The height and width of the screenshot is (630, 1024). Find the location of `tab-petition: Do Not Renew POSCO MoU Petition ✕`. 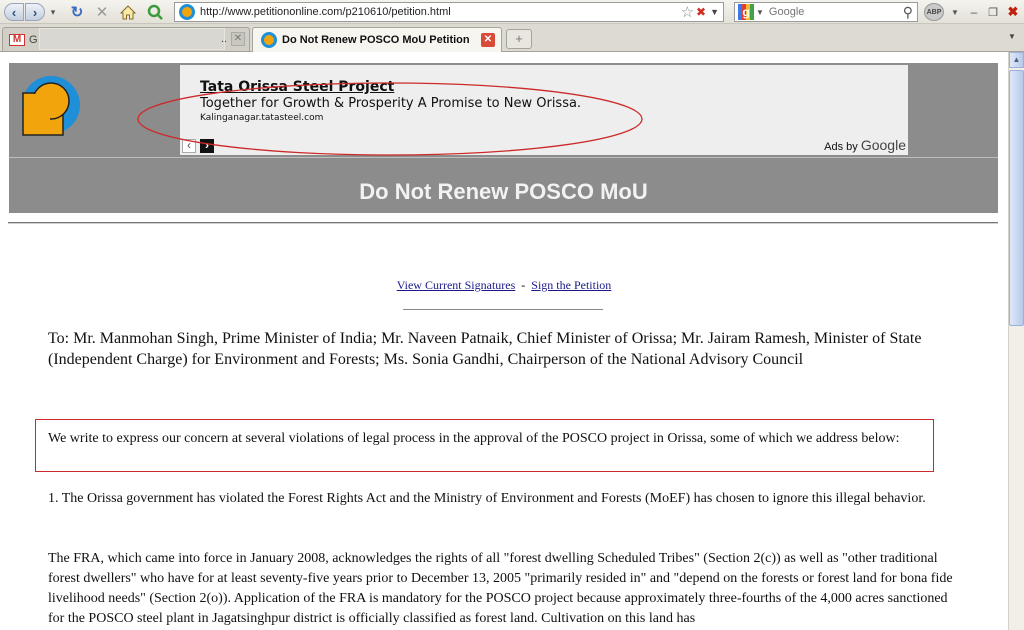

tab-petition: Do Not Renew POSCO MoU Petition ✕ is located at coordinates (377, 39).